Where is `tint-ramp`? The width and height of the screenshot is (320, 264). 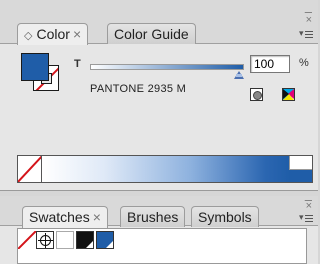
tint-ramp is located at coordinates (166, 169).